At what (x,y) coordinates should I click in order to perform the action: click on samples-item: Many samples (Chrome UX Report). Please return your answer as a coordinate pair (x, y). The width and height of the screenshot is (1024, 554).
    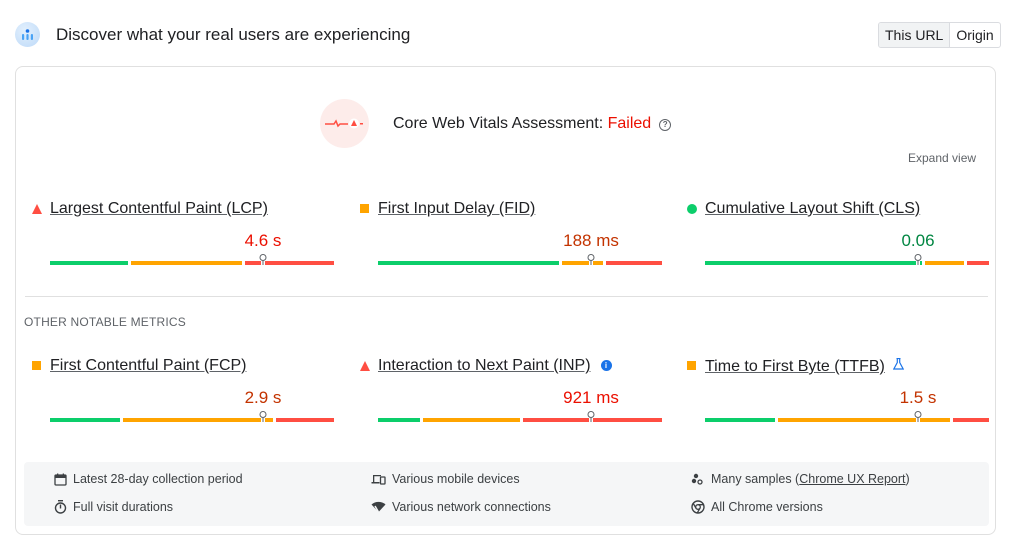
    Looking at the image, I should click on (800, 479).